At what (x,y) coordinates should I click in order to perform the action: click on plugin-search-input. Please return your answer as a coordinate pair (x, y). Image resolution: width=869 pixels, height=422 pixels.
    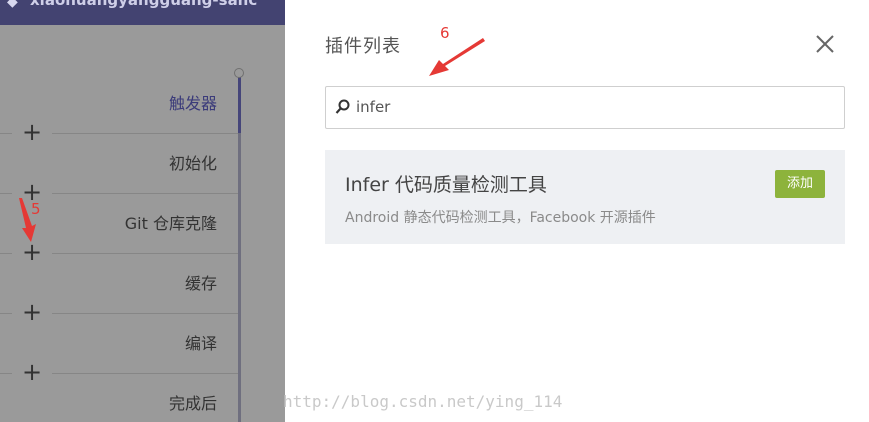
    Looking at the image, I should click on (591, 107).